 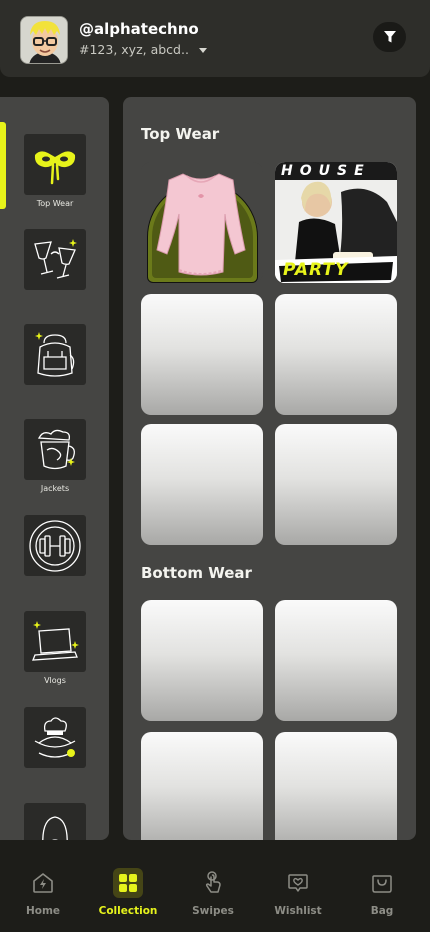 I want to click on grid-icon, so click(x=128, y=883).